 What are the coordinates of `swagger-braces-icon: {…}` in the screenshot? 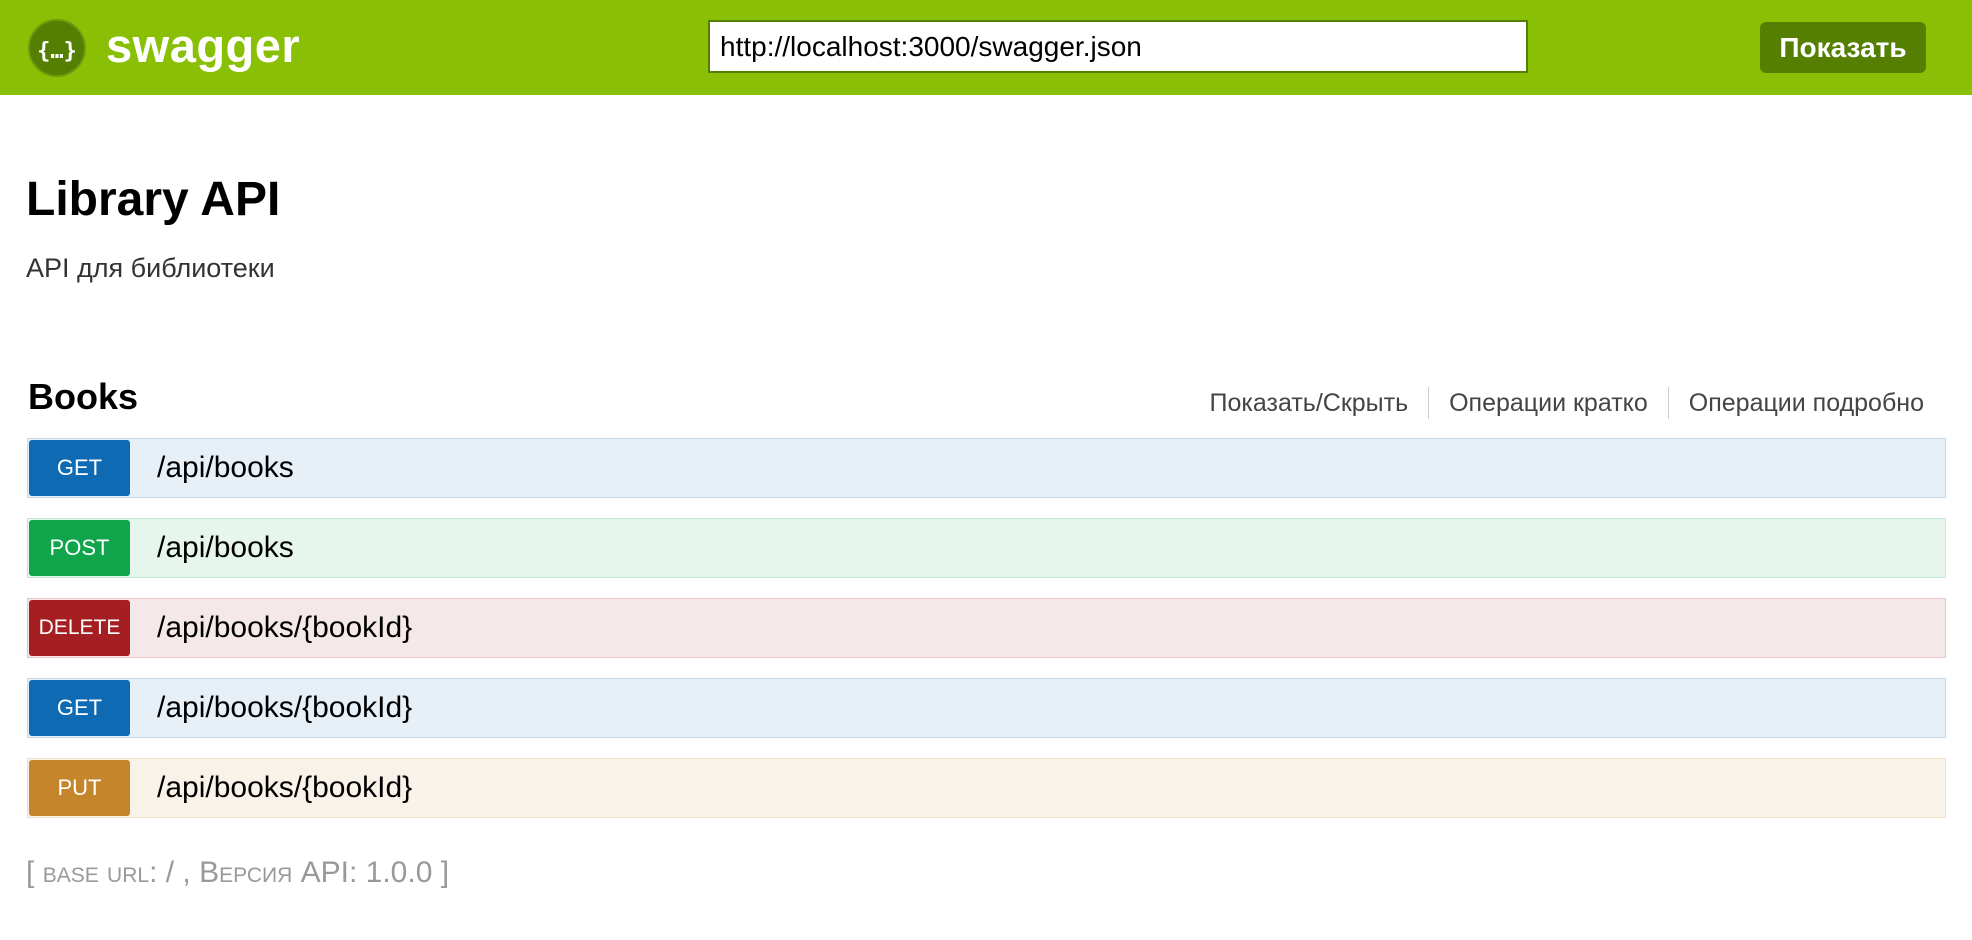 It's located at (57, 51).